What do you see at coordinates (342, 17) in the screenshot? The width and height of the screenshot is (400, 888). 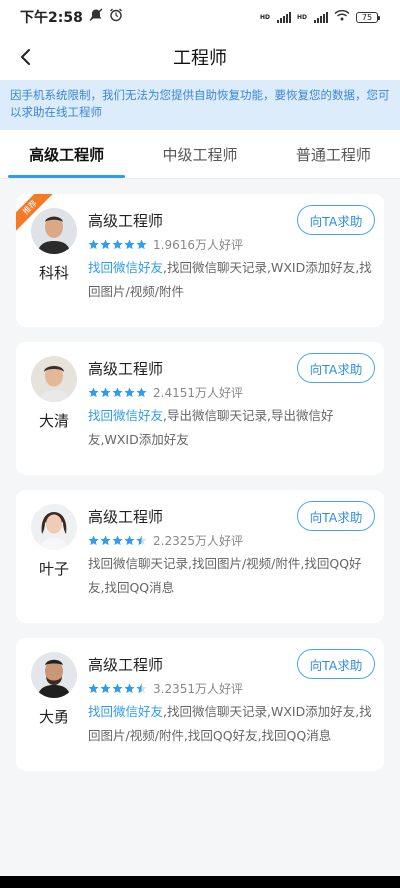 I see `wifi-icon` at bounding box center [342, 17].